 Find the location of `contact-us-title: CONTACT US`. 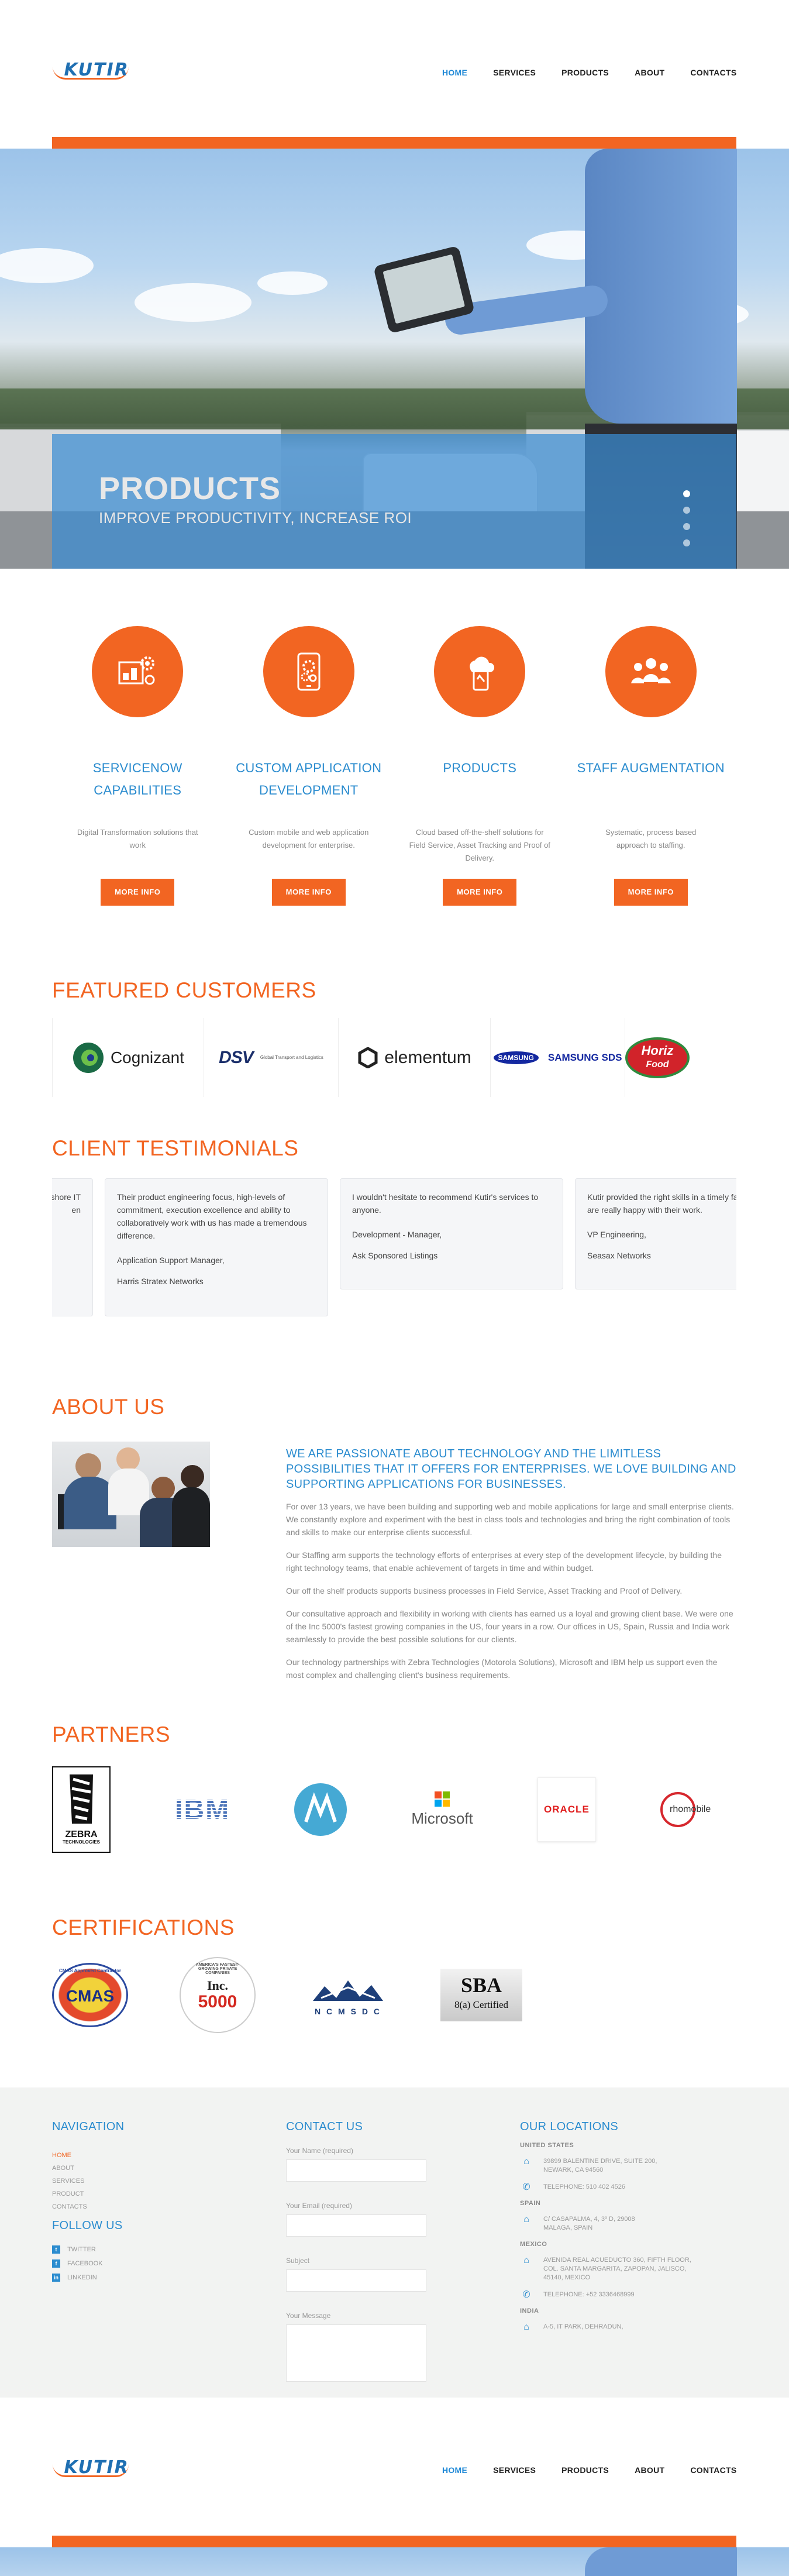

contact-us-title: CONTACT US is located at coordinates (324, 2126).